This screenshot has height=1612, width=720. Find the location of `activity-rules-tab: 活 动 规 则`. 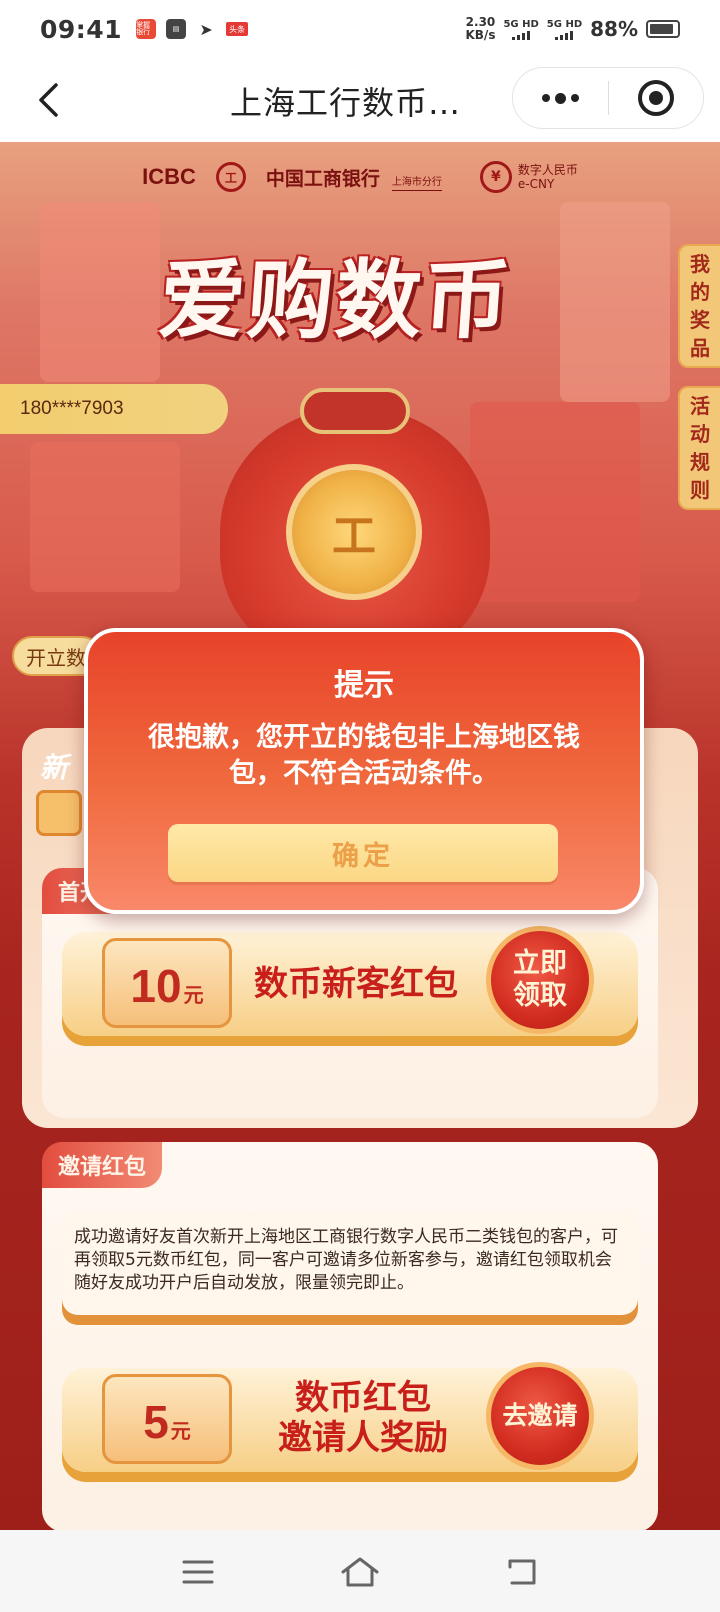

activity-rules-tab: 活 动 规 则 is located at coordinates (699, 448).